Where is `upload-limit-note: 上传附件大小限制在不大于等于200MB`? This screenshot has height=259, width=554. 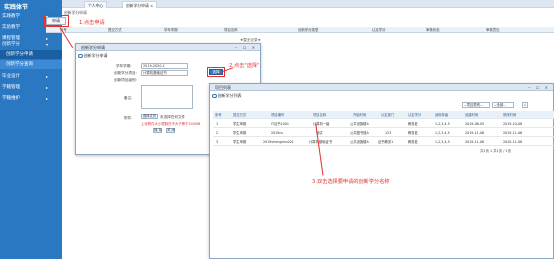 upload-limit-note: 上传附件大小限制在不大于等于200MB is located at coordinates (171, 124).